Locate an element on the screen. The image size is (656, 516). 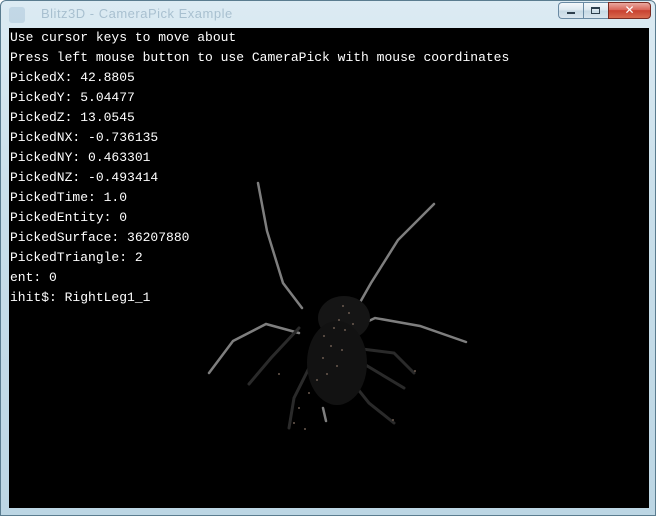
picked-triangle-line: PickedTriangle: 2 is located at coordinates (76, 257).